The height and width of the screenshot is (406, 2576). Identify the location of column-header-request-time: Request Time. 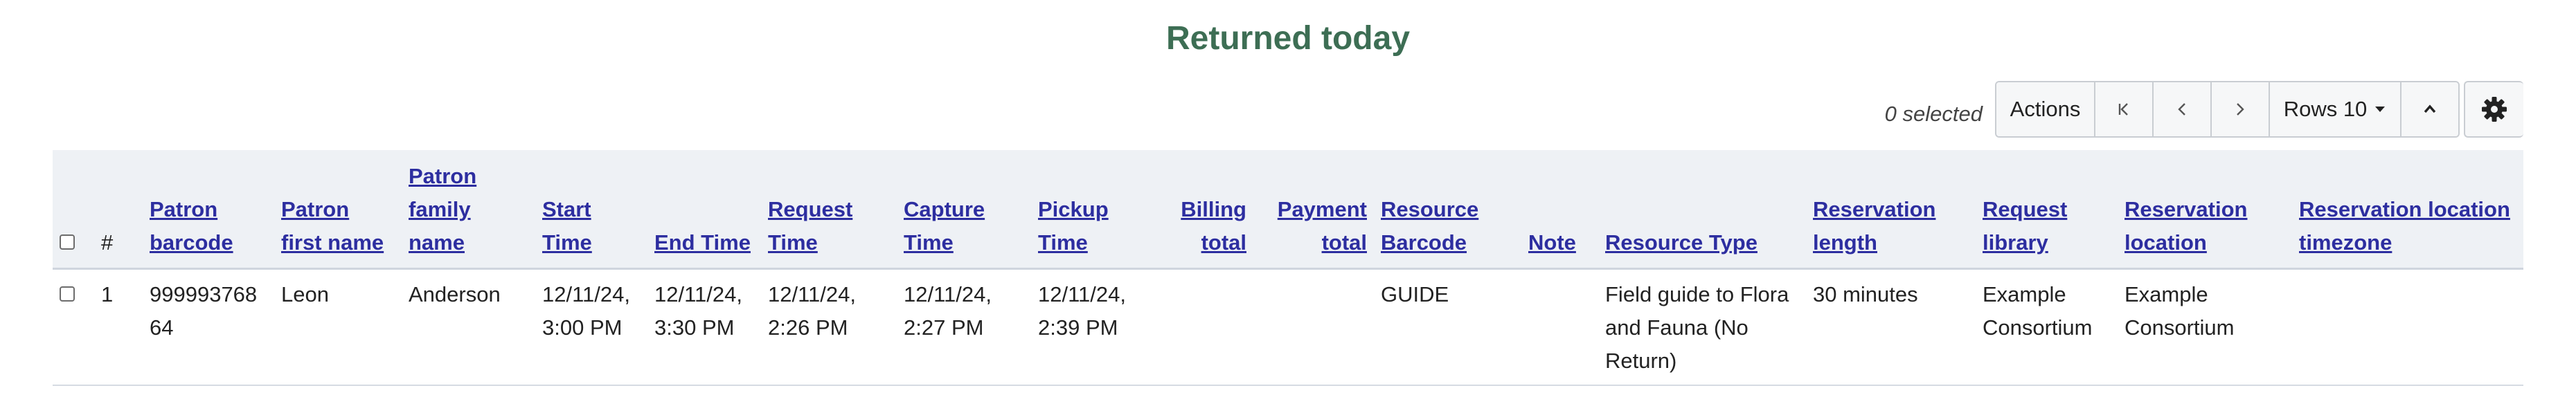
(829, 210).